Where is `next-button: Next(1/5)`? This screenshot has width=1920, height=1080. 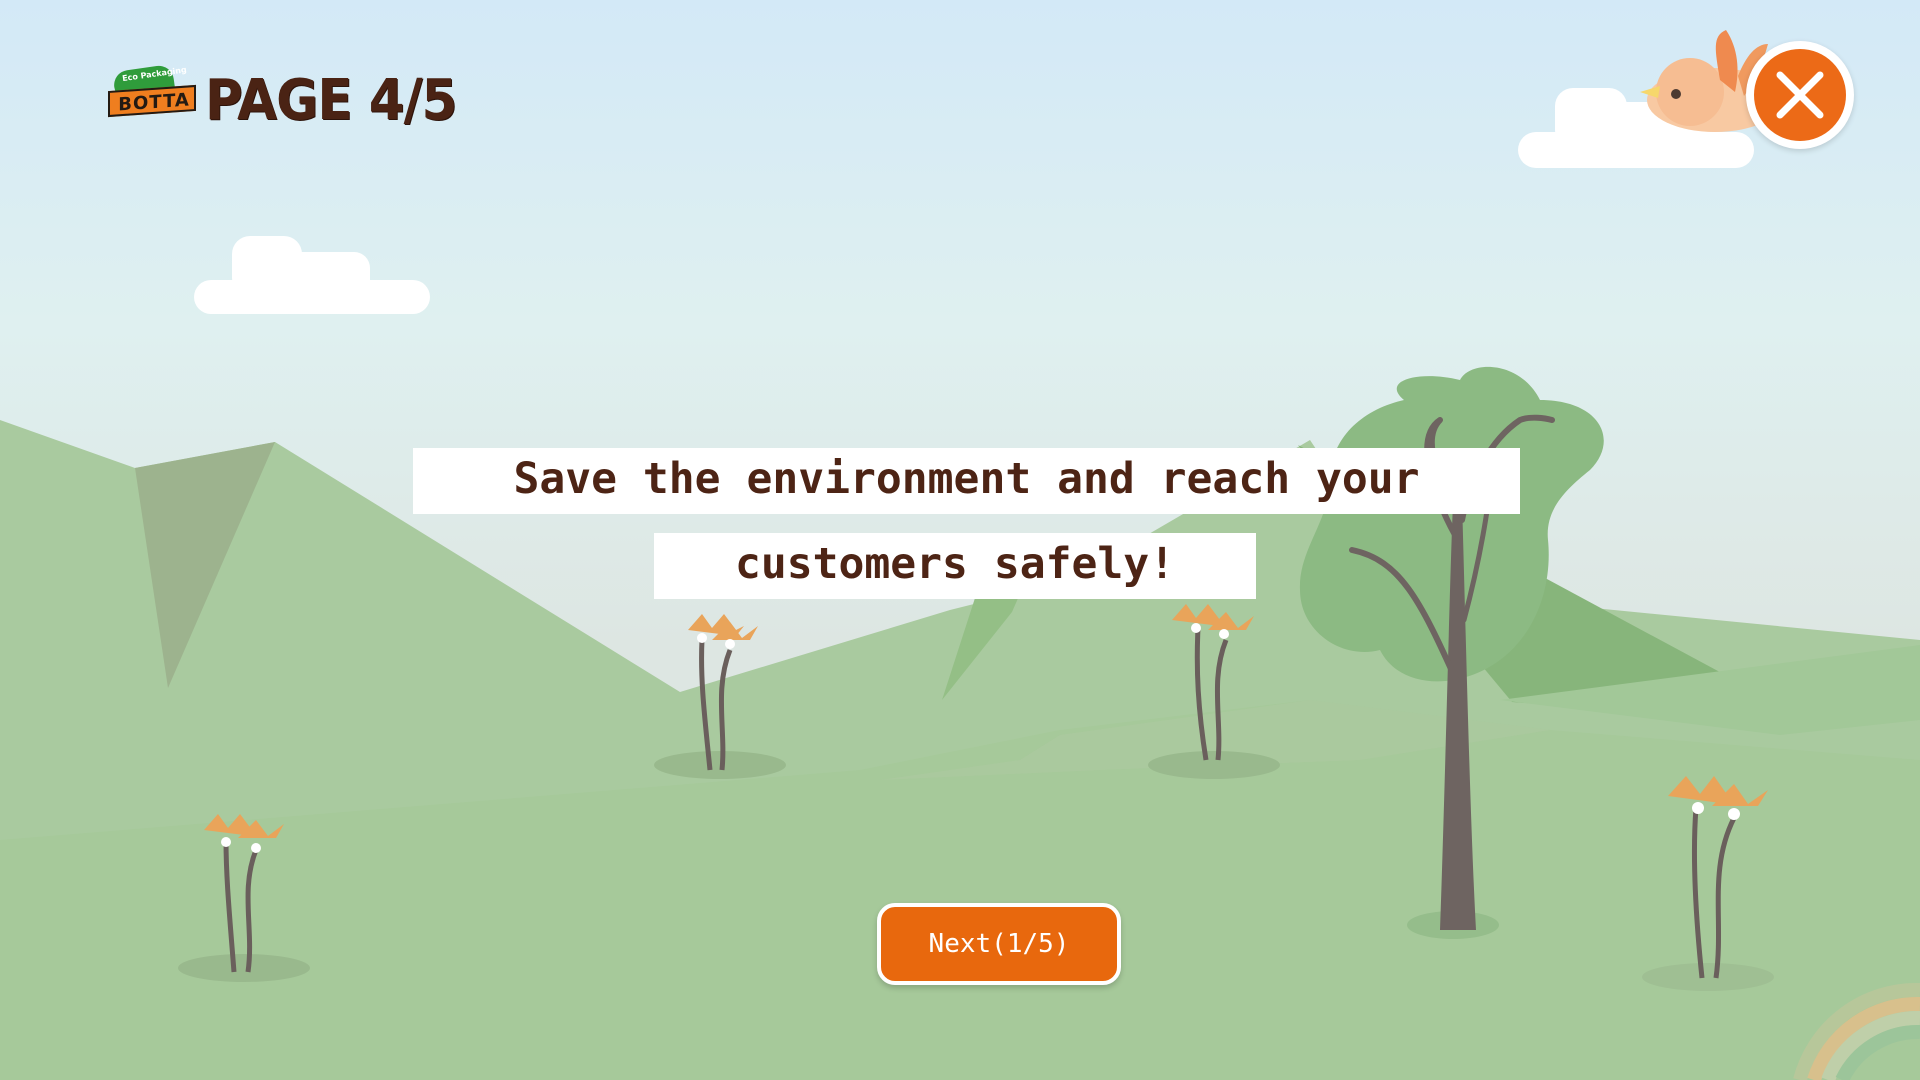 next-button: Next(1/5) is located at coordinates (999, 944).